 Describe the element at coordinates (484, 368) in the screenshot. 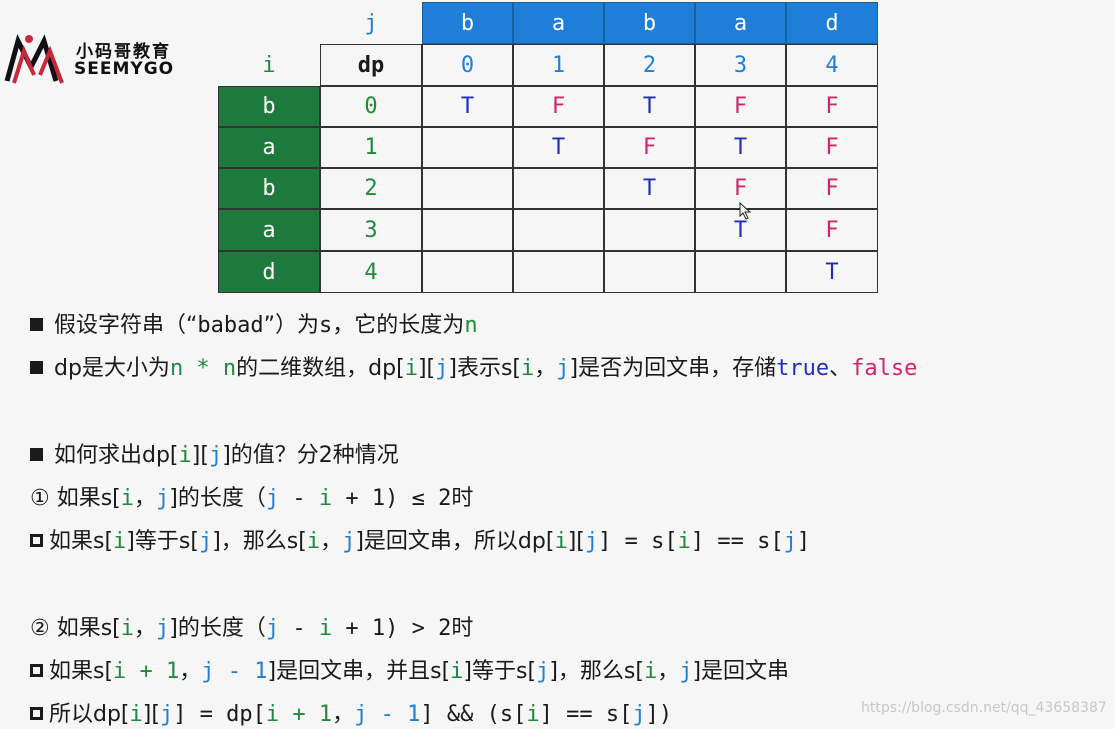

I see `text-segment: ]表示s[` at that location.